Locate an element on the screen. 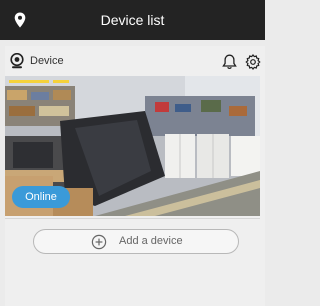  device-name: Device is located at coordinates (47, 61).